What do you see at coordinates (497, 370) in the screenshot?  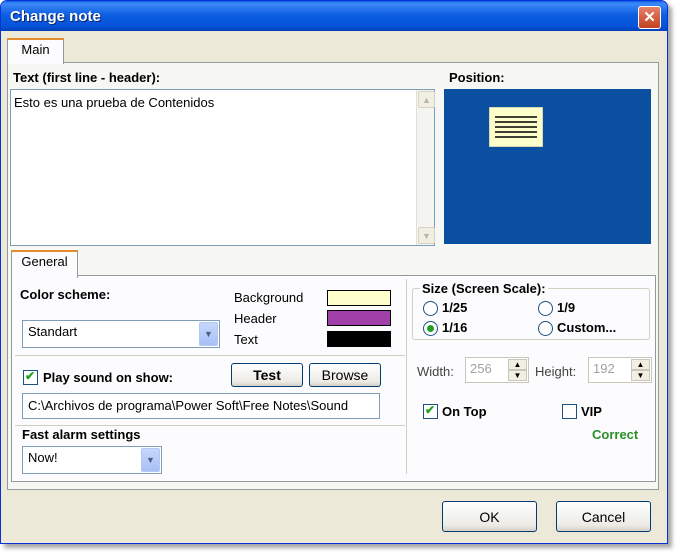 I see `width-spinner: 256 ▲ ▼` at bounding box center [497, 370].